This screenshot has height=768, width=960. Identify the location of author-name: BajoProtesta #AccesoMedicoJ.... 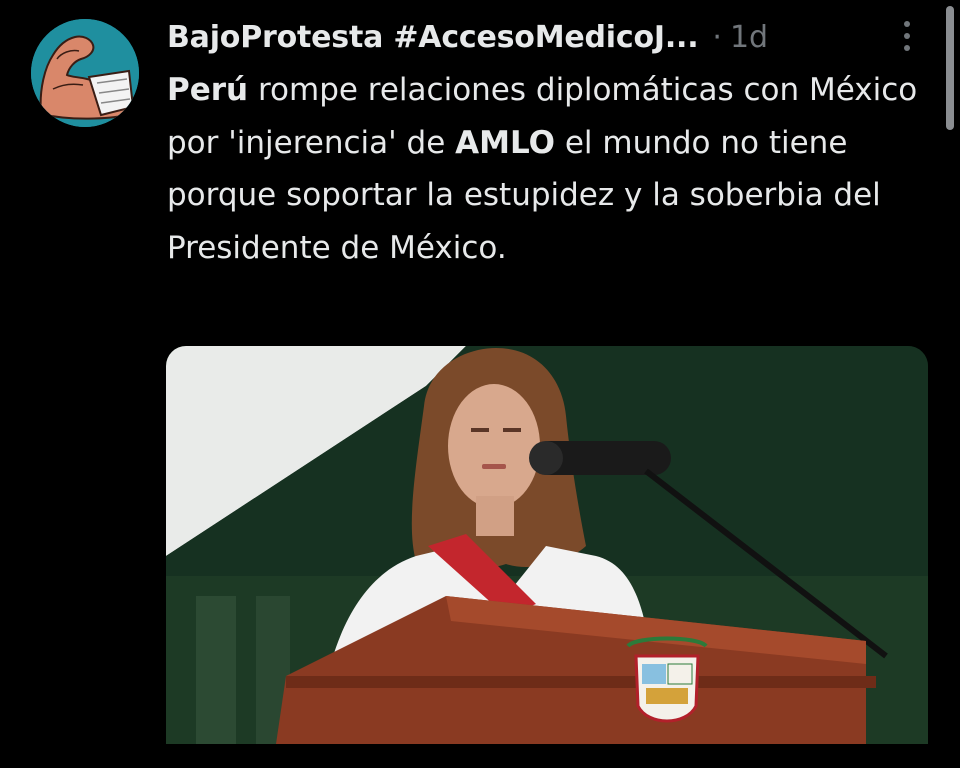
(433, 37).